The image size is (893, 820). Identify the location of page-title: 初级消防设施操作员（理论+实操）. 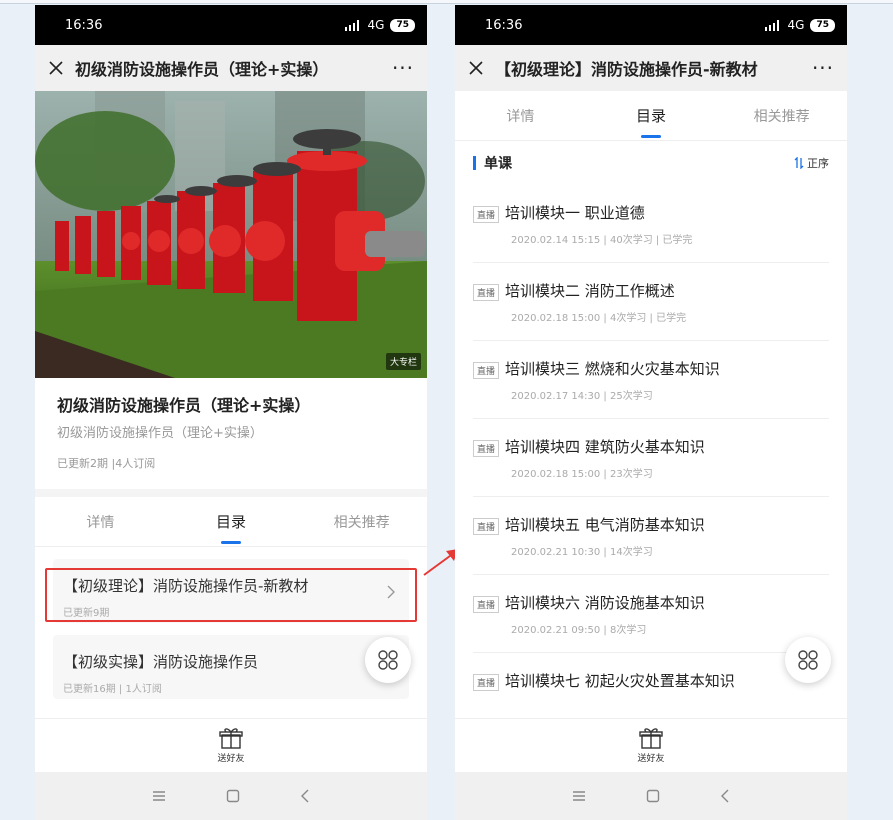
(202, 69).